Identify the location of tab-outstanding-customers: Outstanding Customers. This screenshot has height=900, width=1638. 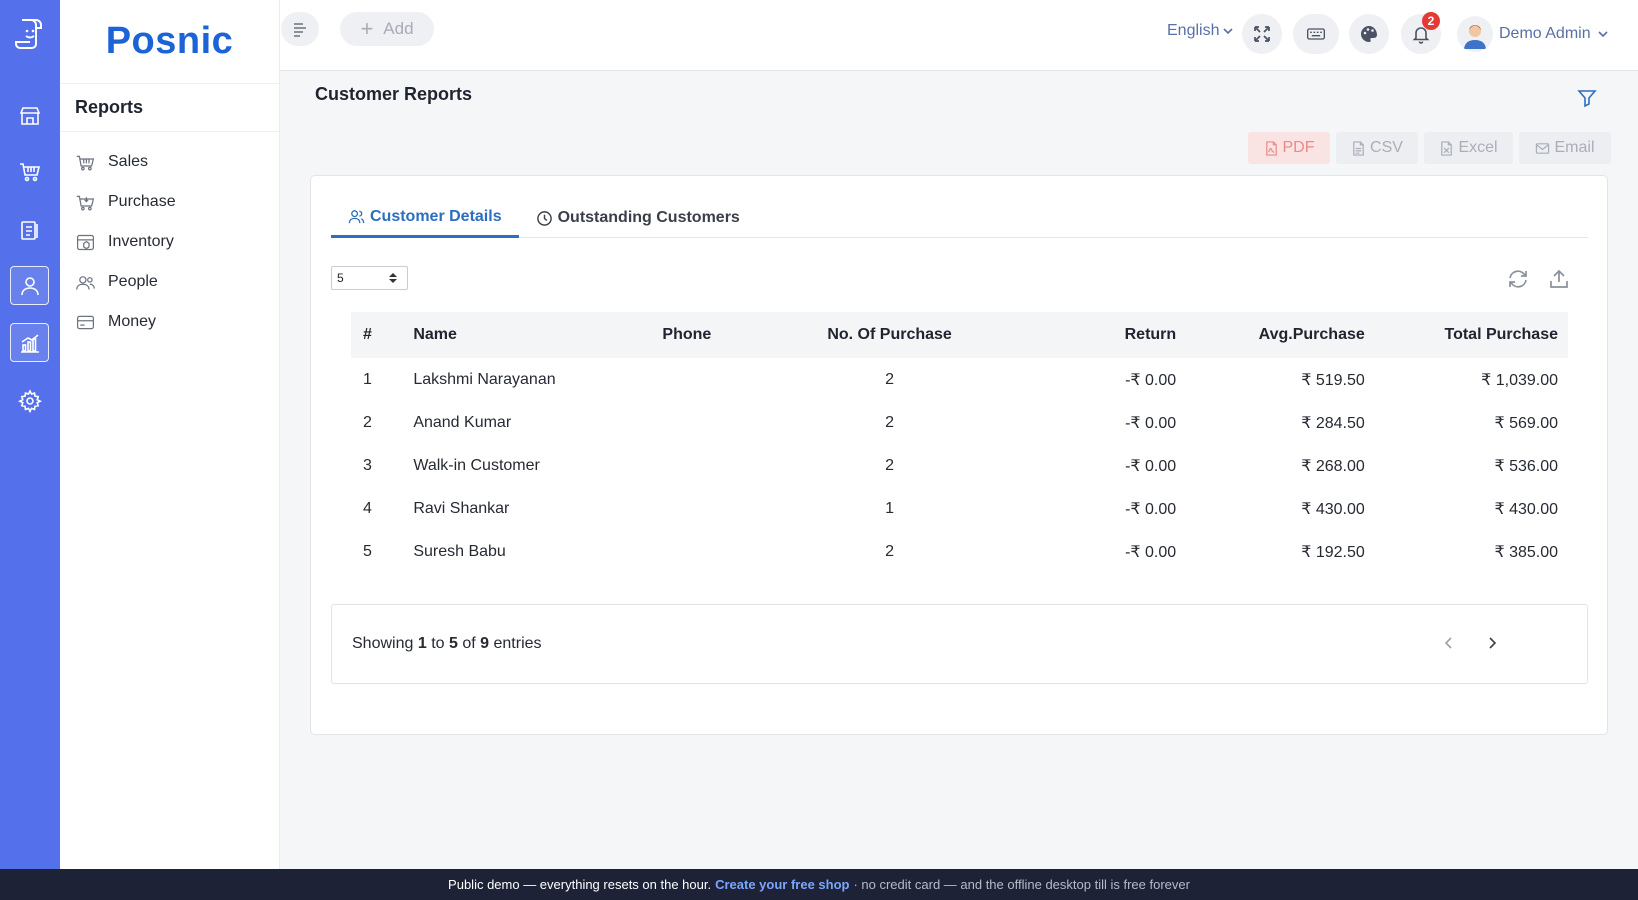
(638, 218).